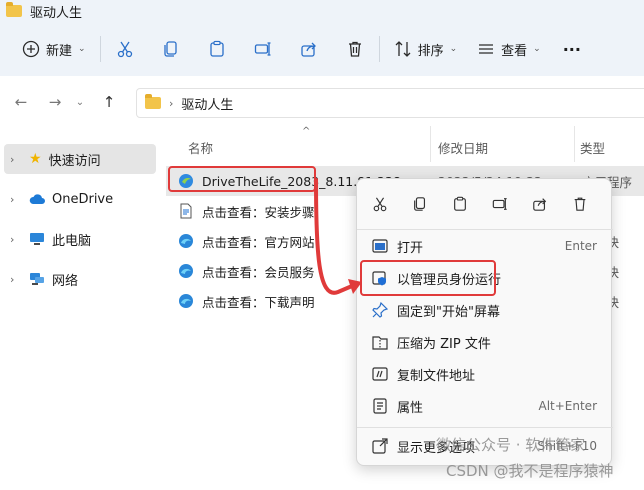  What do you see at coordinates (580, 204) in the screenshot?
I see `delete-icon` at bounding box center [580, 204].